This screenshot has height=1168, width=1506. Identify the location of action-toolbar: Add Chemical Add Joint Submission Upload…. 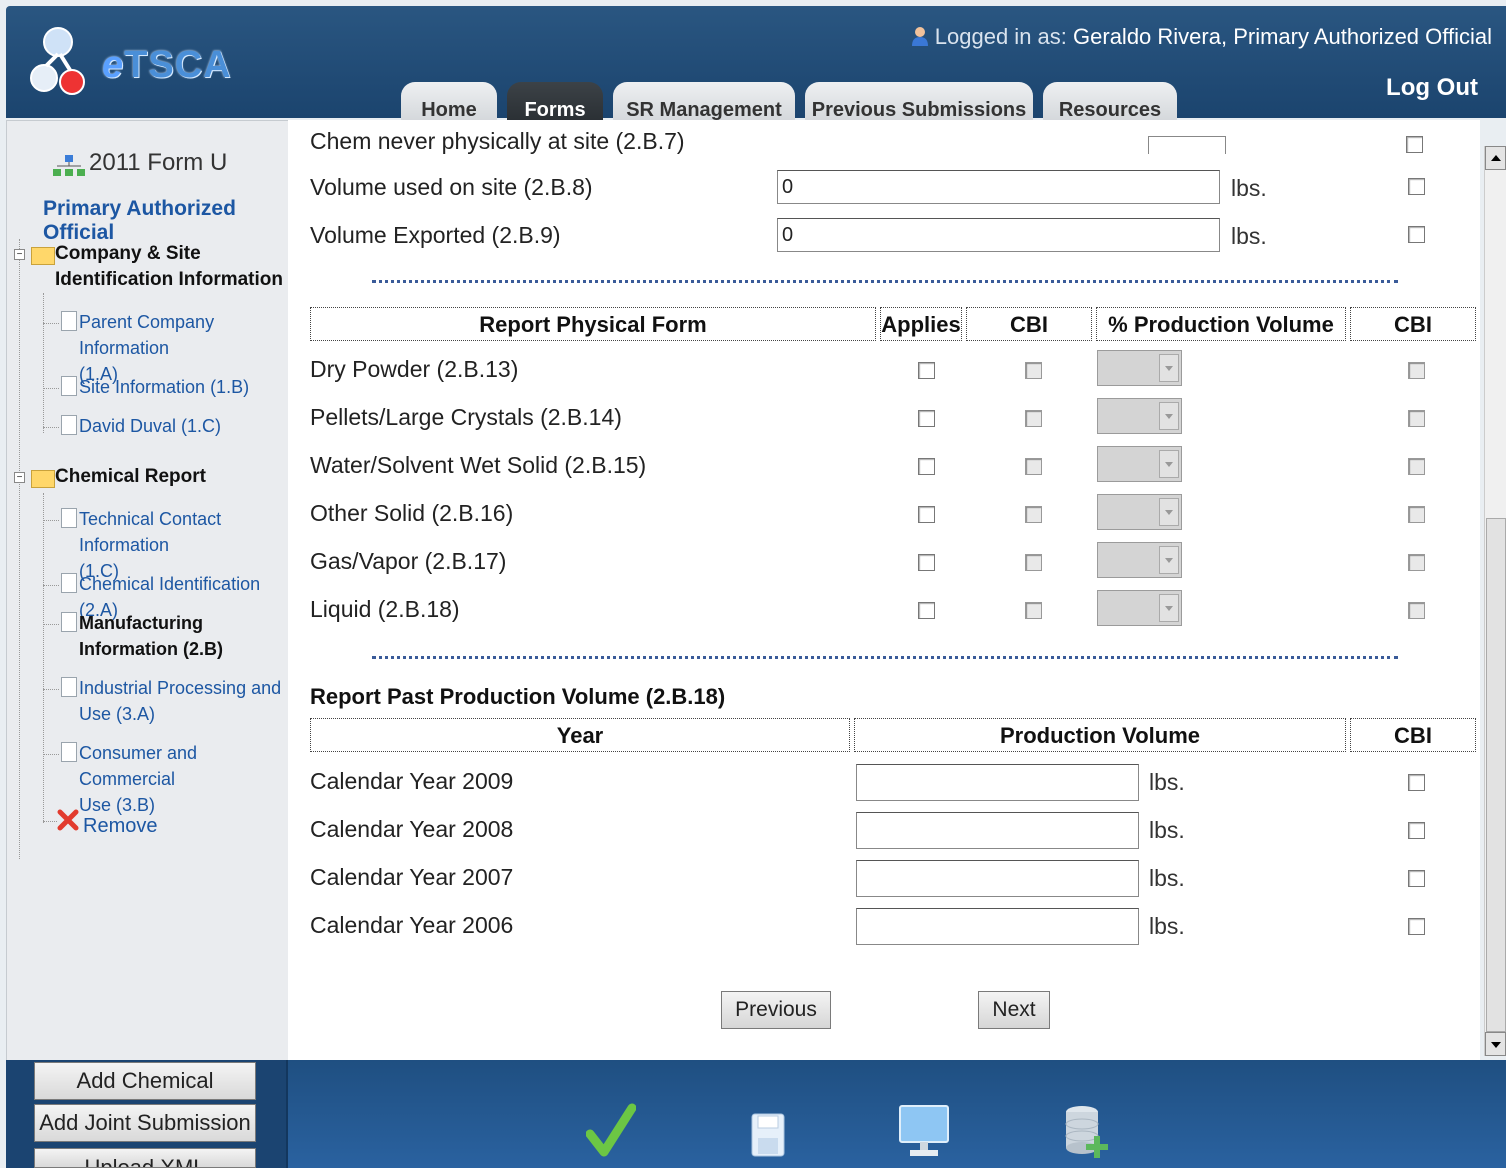
(756, 1114).